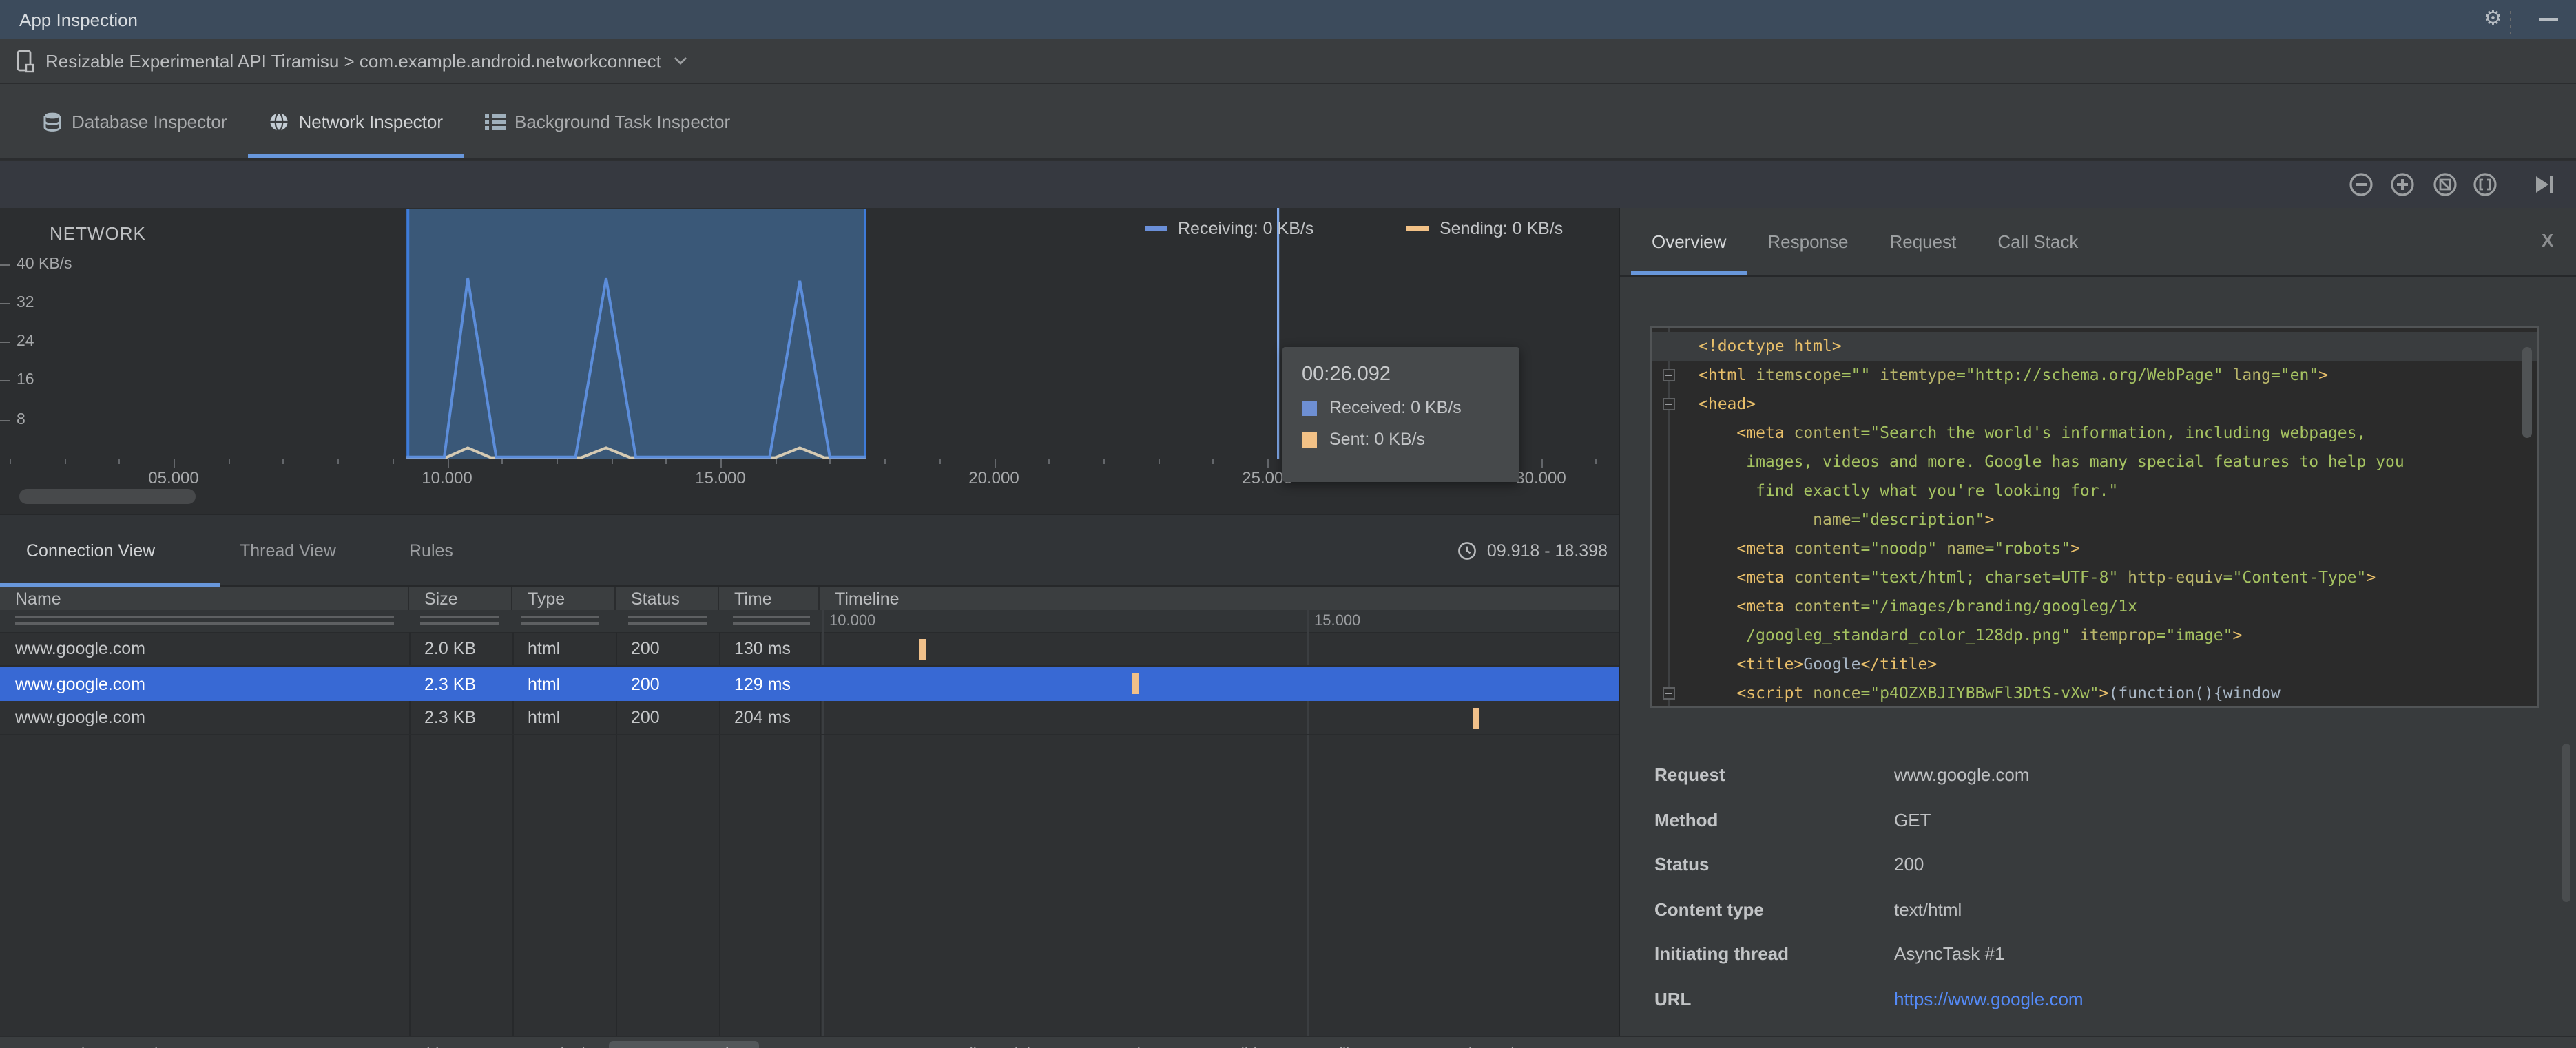 The width and height of the screenshot is (2576, 1048). Describe the element at coordinates (1909, 864) in the screenshot. I see `field-value: 200` at that location.